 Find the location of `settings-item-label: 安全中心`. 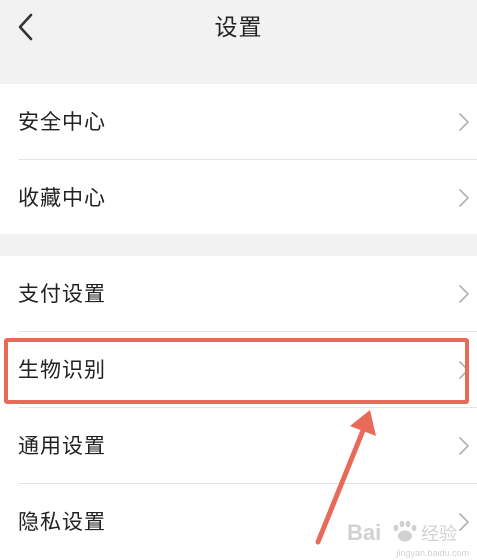

settings-item-label: 安全中心 is located at coordinates (62, 122).